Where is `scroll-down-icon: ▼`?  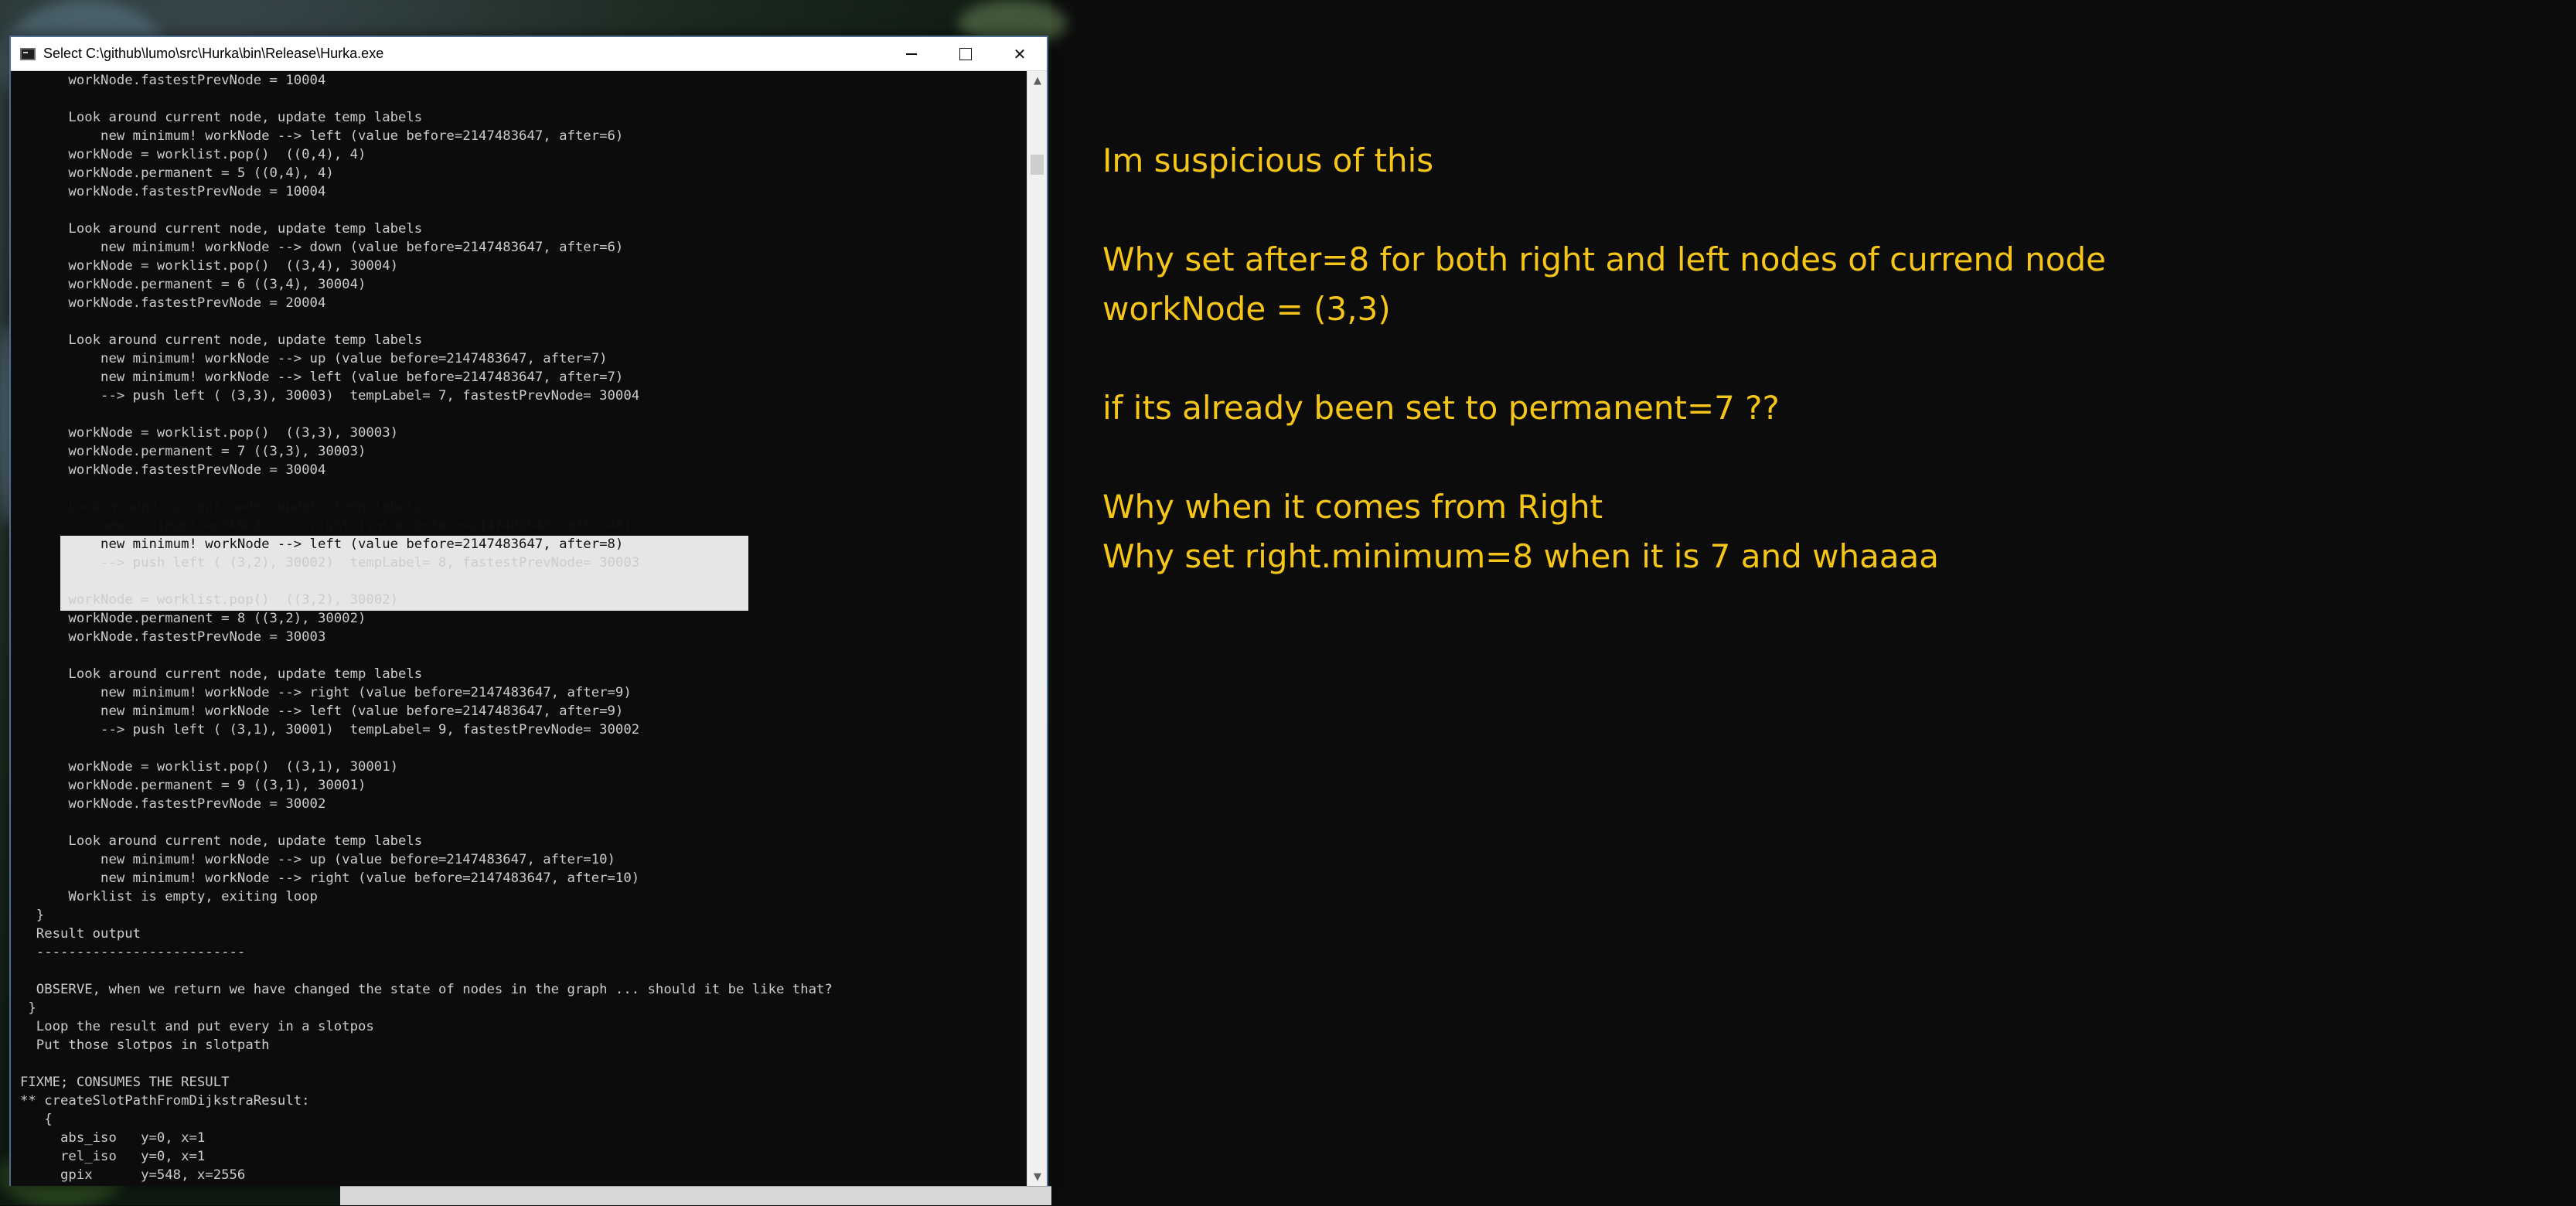
scroll-down-icon: ▼ is located at coordinates (1037, 1177).